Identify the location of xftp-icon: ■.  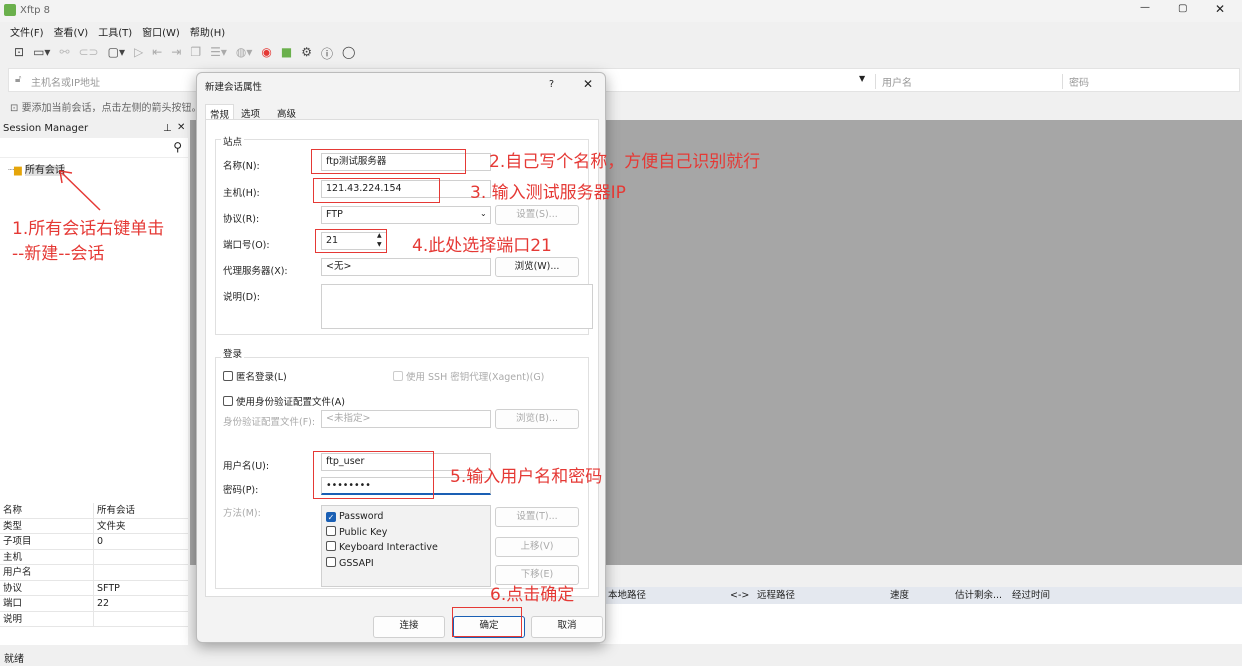
(286, 53).